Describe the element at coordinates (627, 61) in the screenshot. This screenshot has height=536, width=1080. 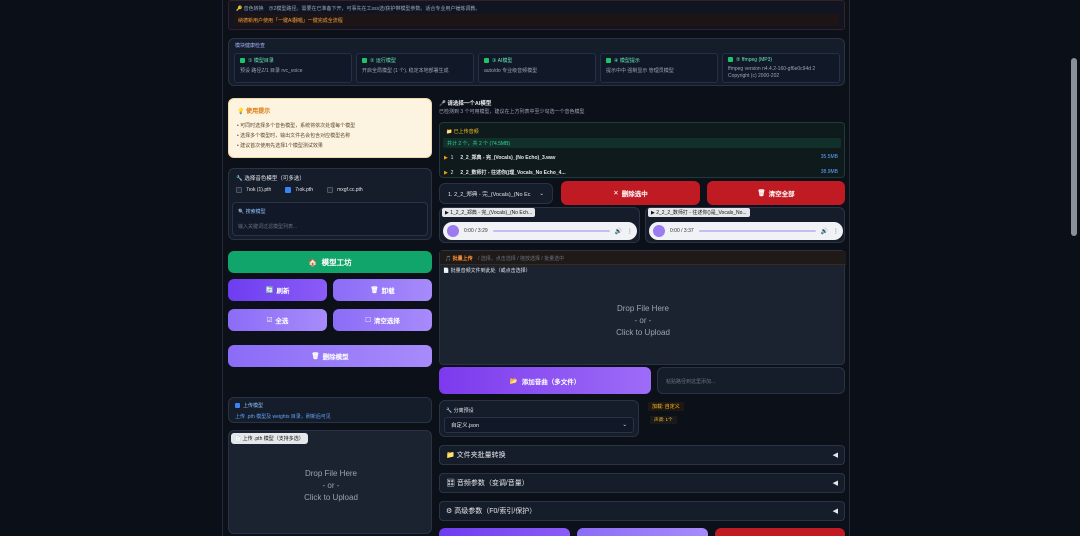
I see `card-title: ④ 模型提示` at that location.